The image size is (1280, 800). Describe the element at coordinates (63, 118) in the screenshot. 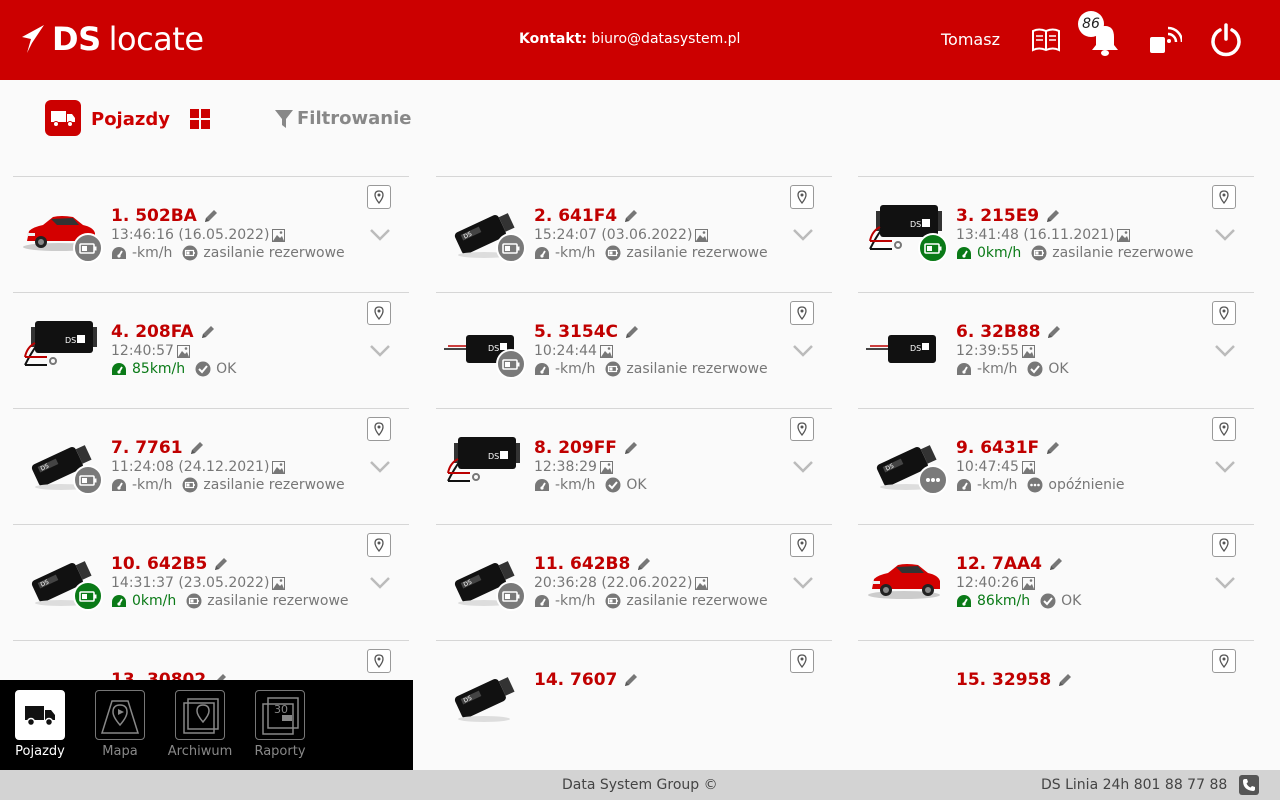

I see `vehicles-view-button` at that location.